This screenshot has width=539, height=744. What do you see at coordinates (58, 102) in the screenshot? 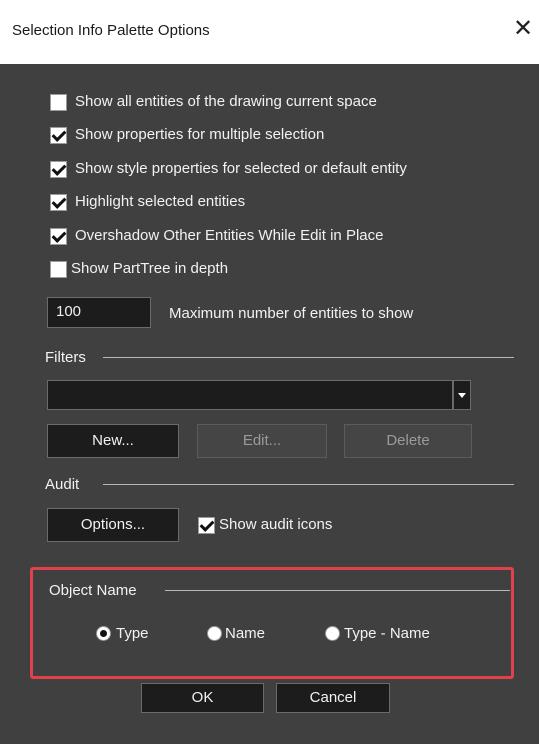
I see `show-all-entities-checkbox` at bounding box center [58, 102].